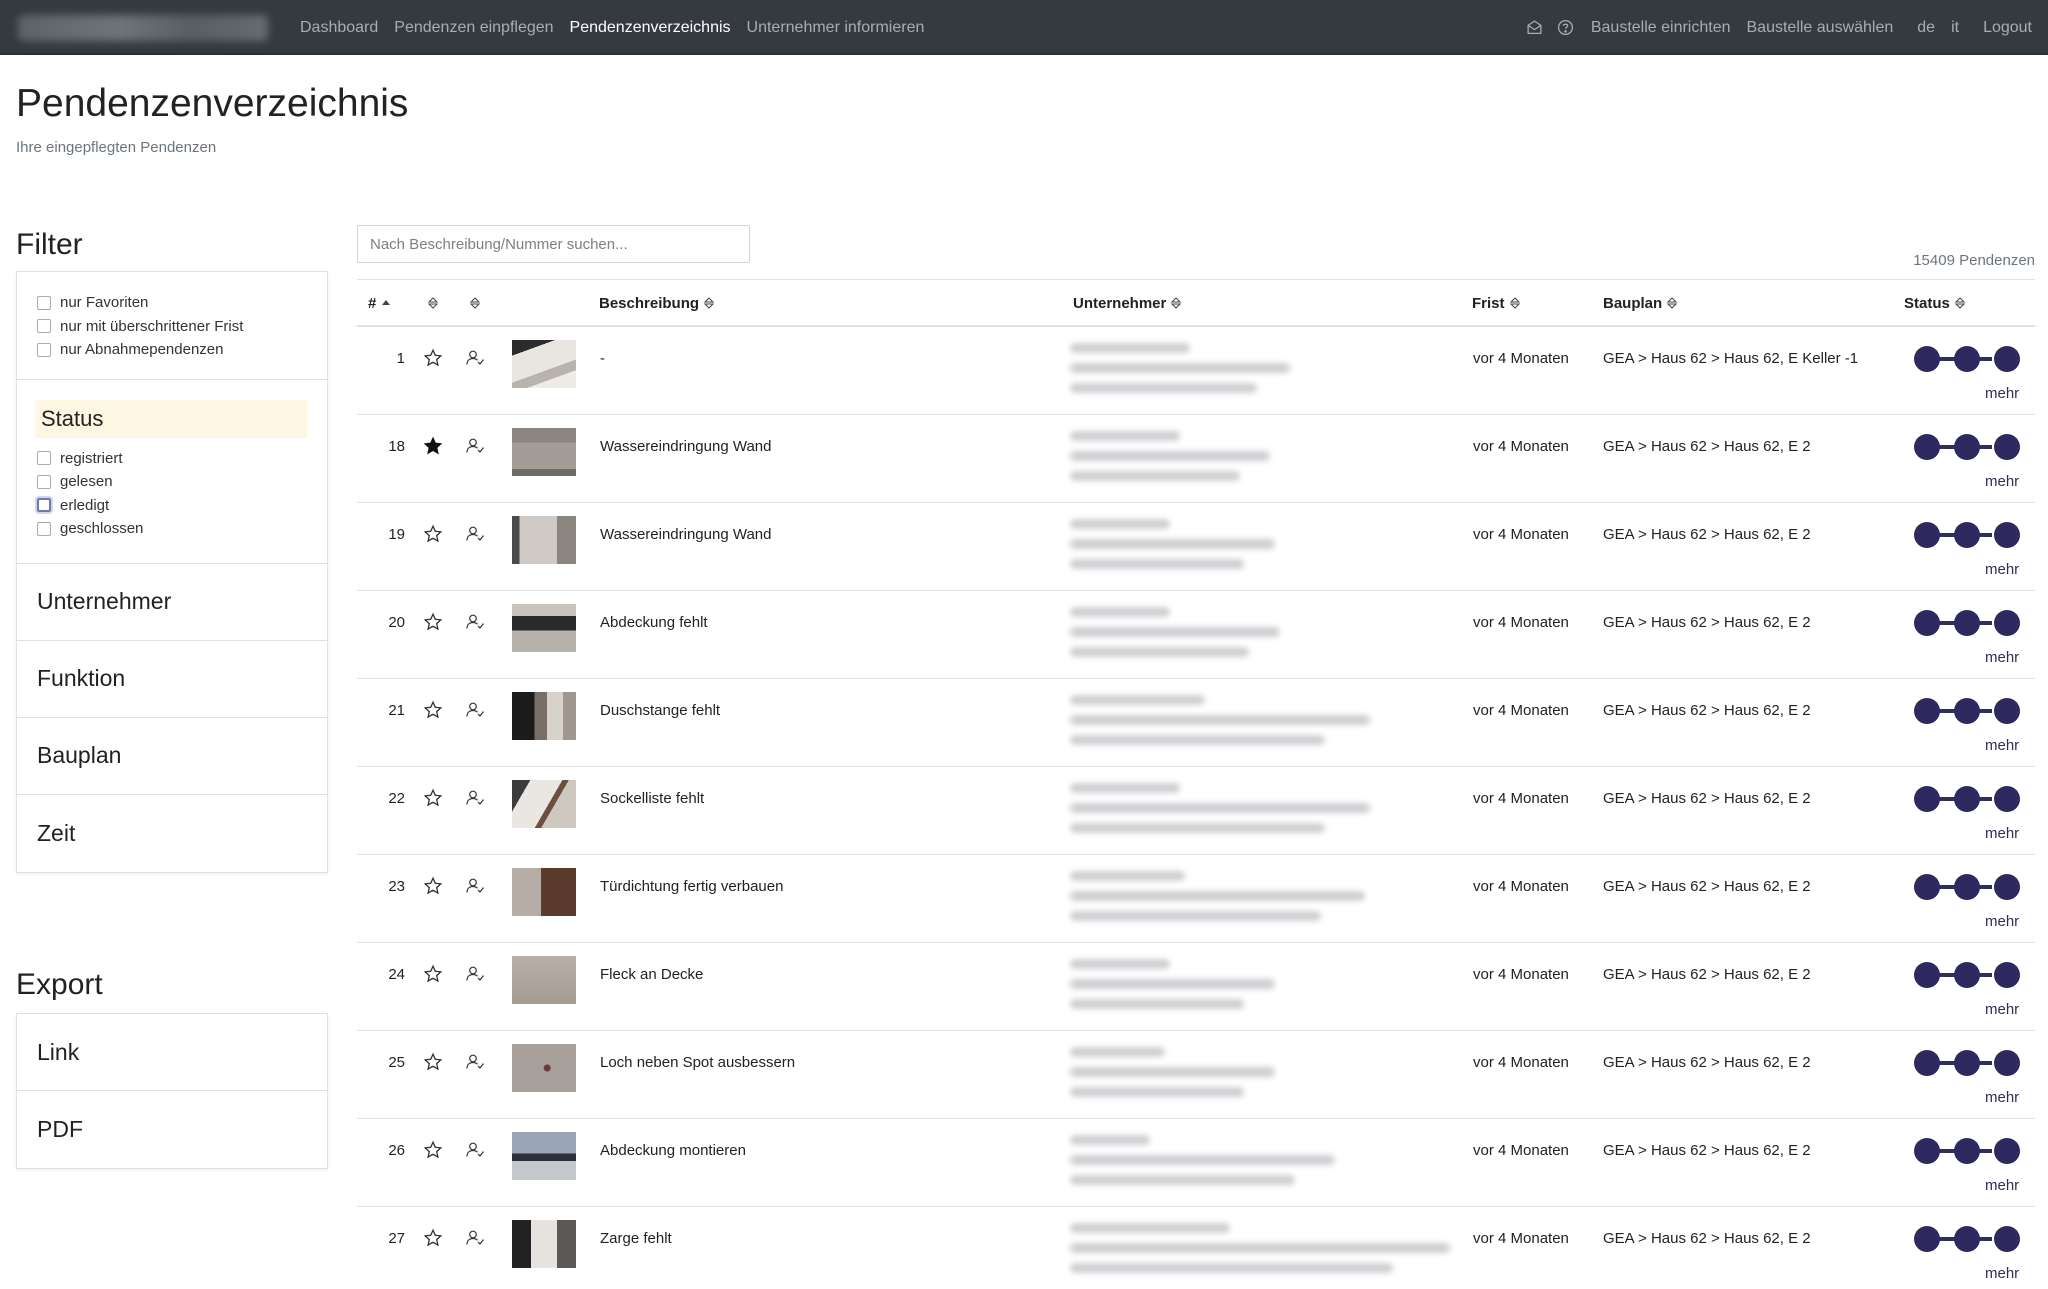 This screenshot has height=1289, width=2048. What do you see at coordinates (654, 622) in the screenshot?
I see `beschreibung: Abdeckung fehlt` at bounding box center [654, 622].